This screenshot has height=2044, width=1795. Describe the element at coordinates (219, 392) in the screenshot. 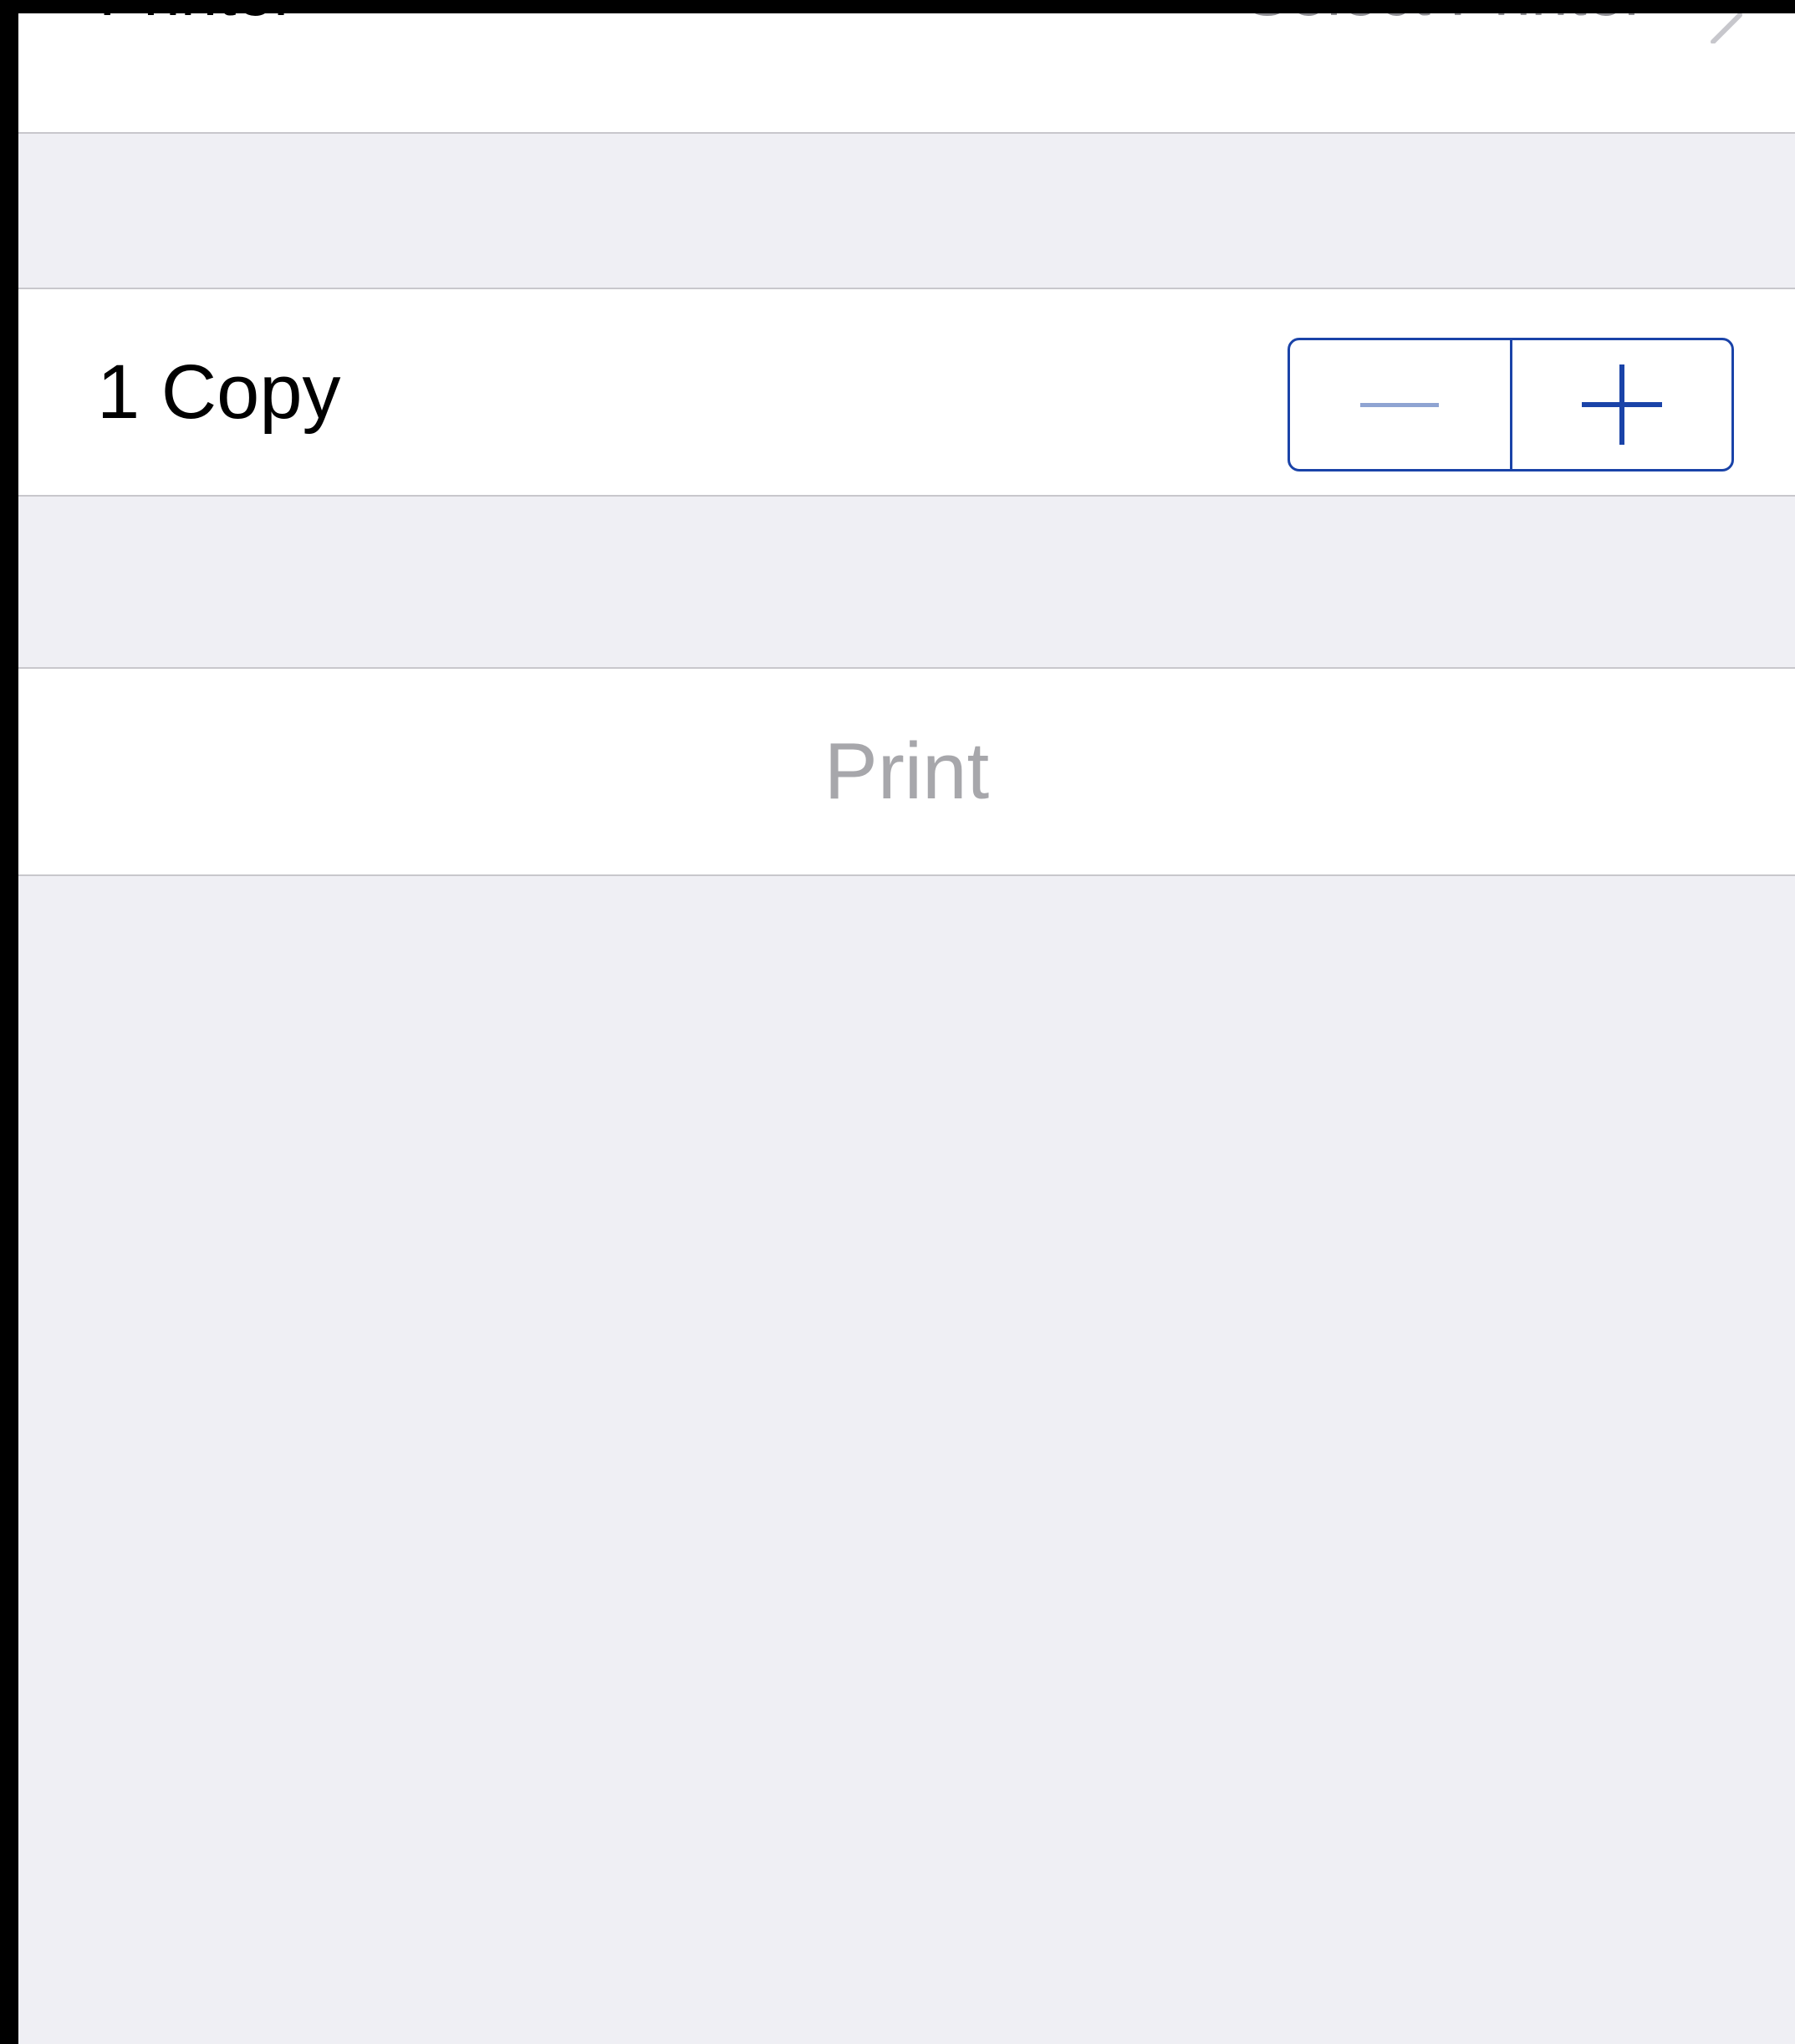

I see `copies-label: 1 Copy` at that location.